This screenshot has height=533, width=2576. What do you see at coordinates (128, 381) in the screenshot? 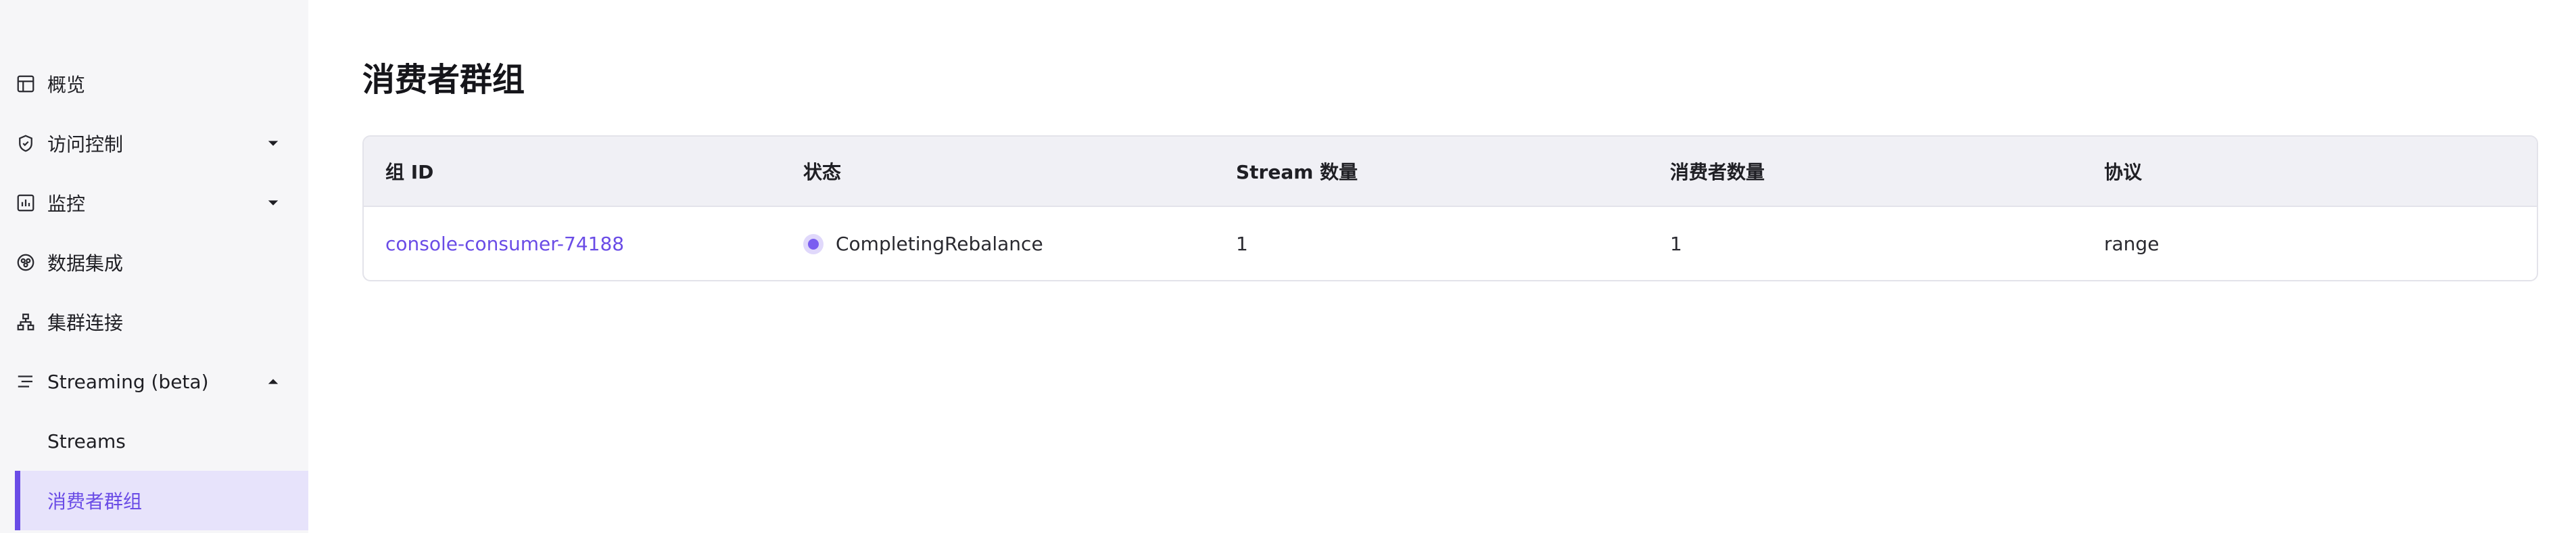
I see `sidebar-item-label: Streaming (beta)` at bounding box center [128, 381].